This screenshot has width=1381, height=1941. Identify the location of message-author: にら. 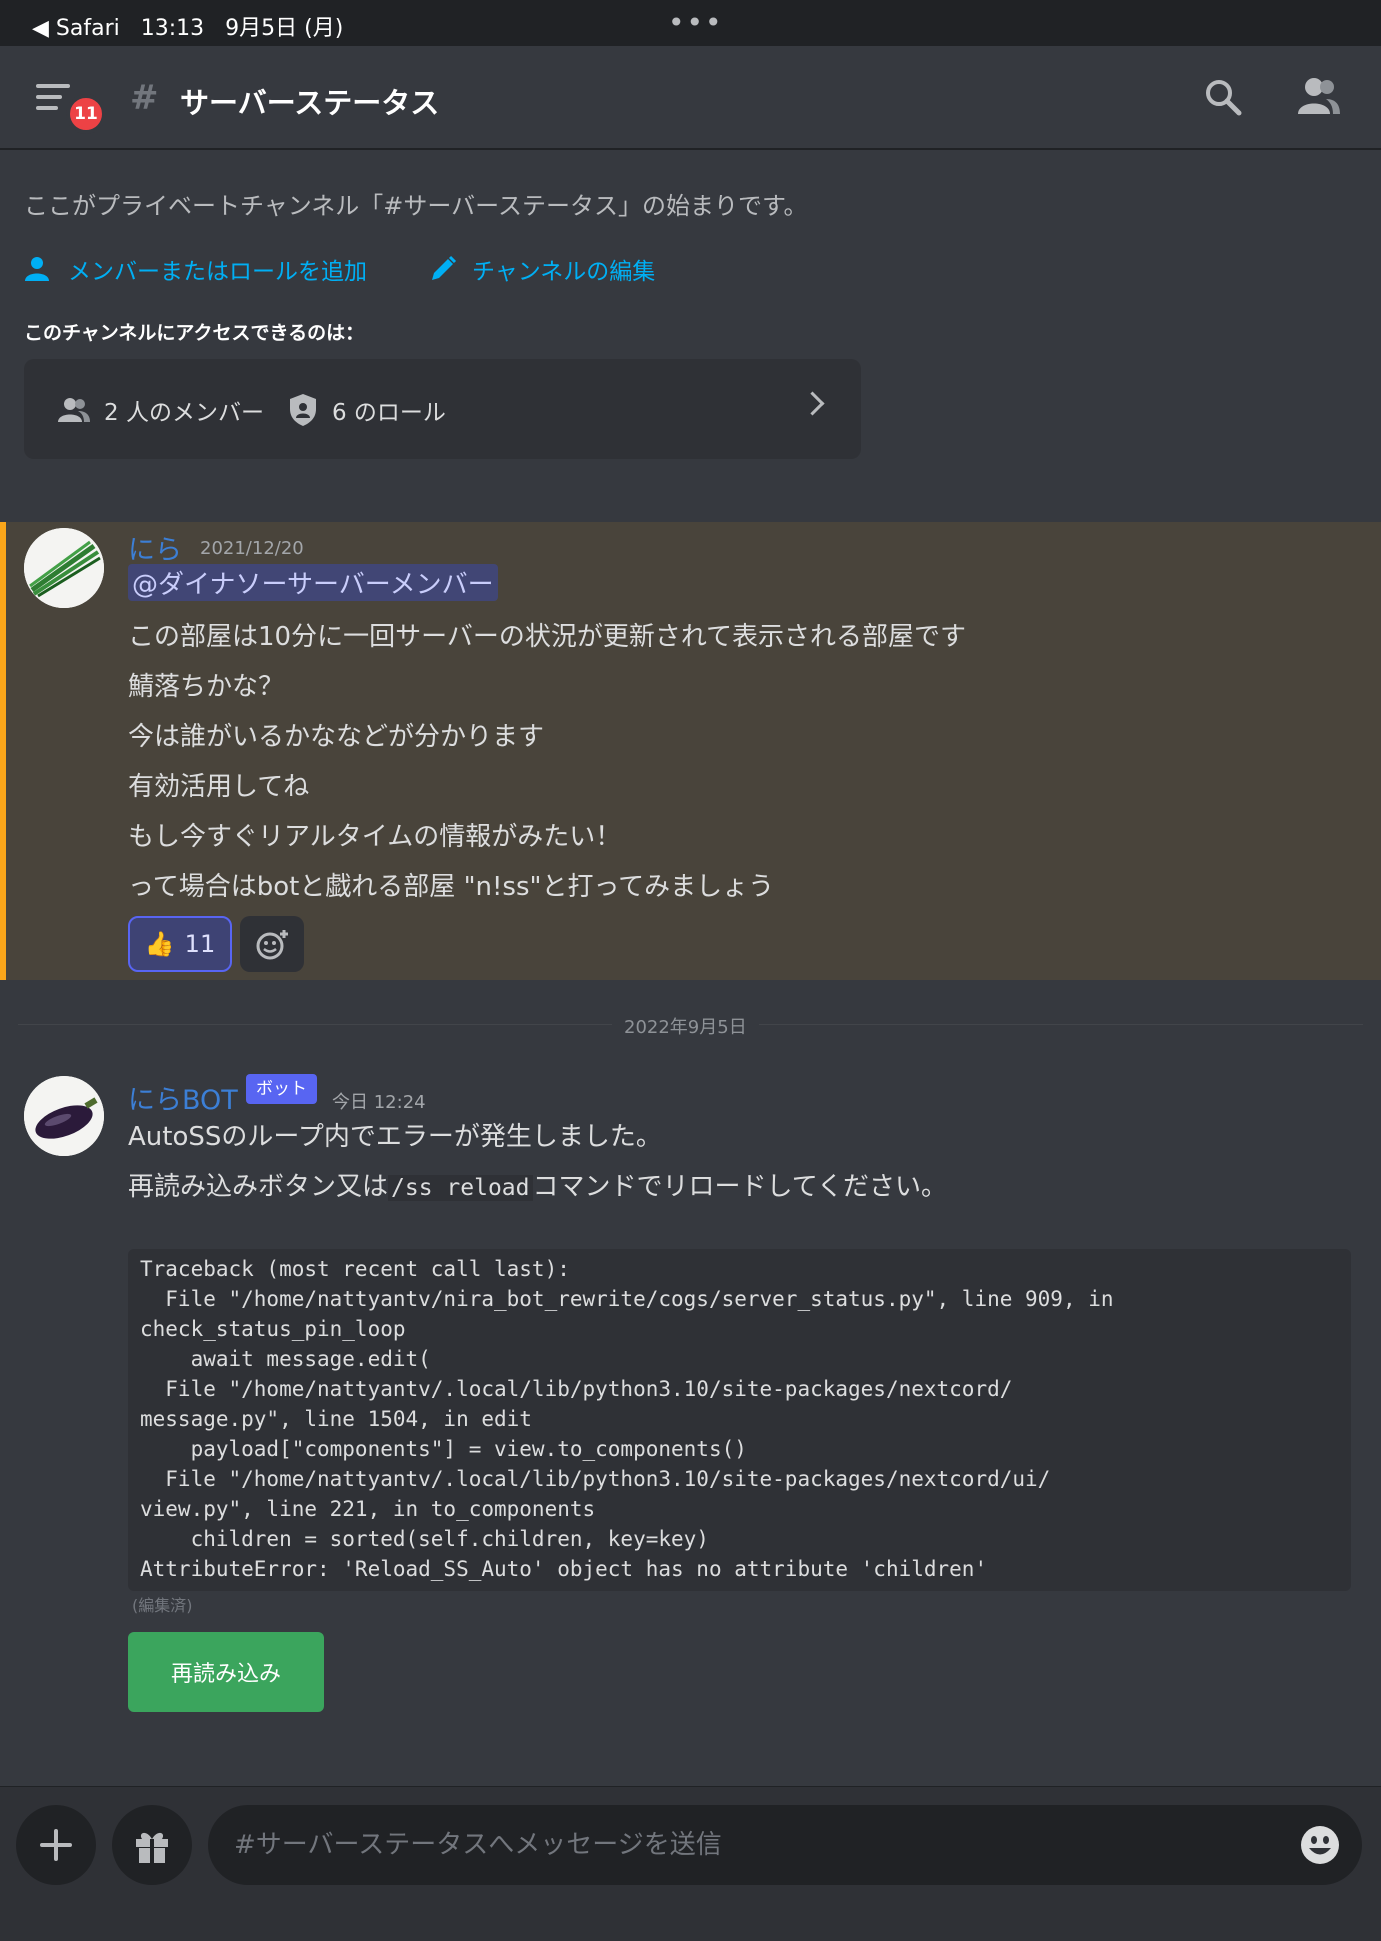
(155, 547).